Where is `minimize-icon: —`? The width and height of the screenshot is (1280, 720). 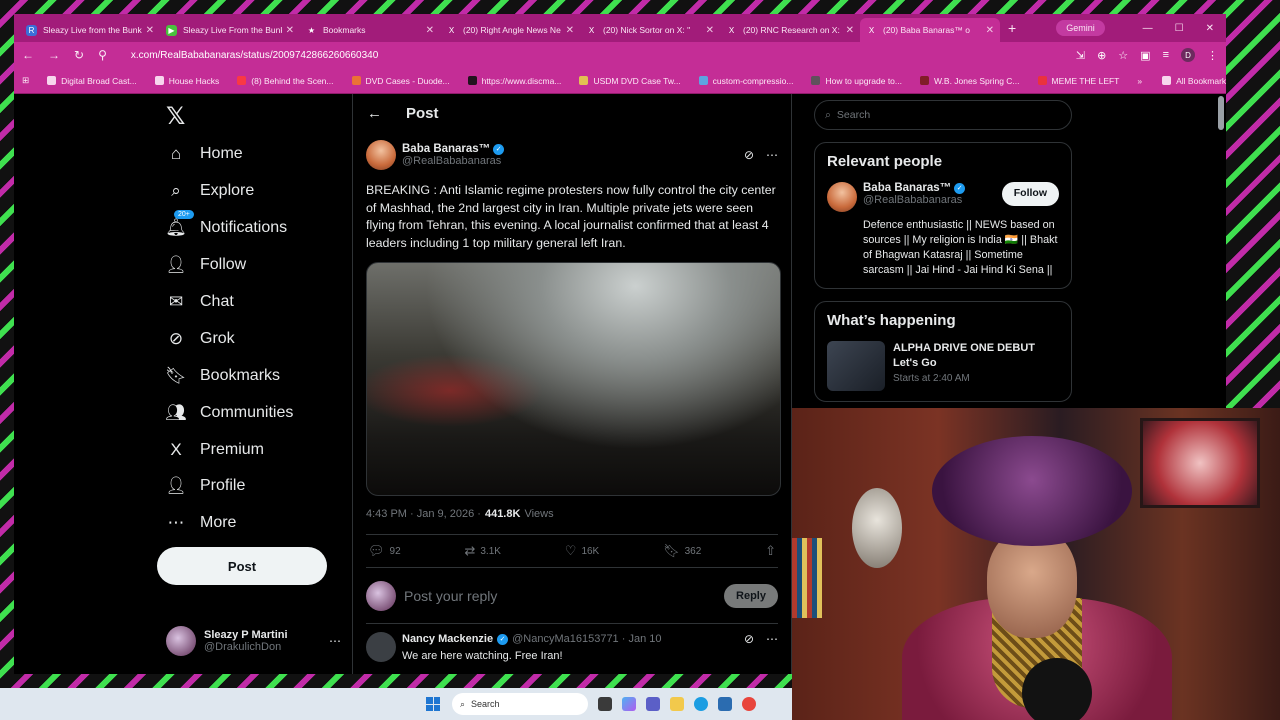
minimize-icon: — is located at coordinates (1148, 28).